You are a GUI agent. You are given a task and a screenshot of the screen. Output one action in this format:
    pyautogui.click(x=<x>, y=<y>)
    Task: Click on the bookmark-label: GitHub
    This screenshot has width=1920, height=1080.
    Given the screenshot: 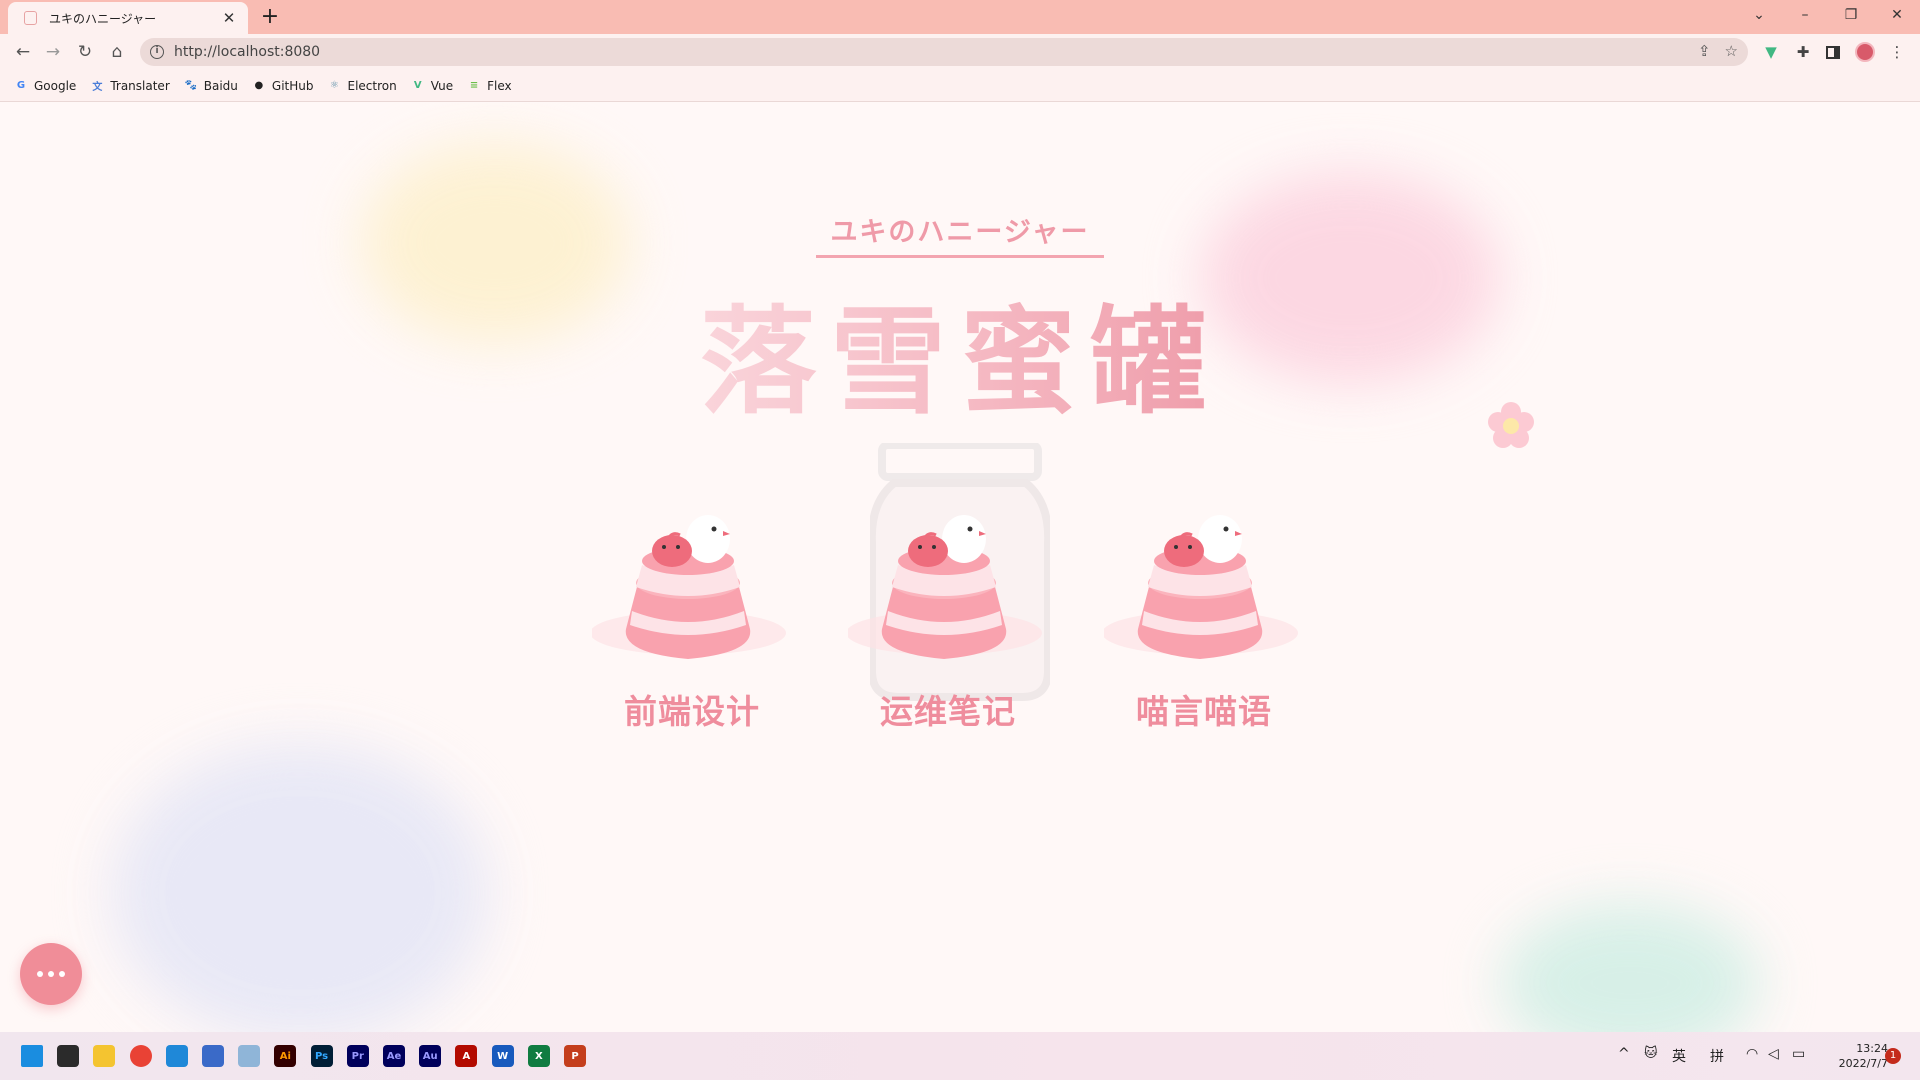 What is the action you would take?
    pyautogui.click(x=292, y=85)
    